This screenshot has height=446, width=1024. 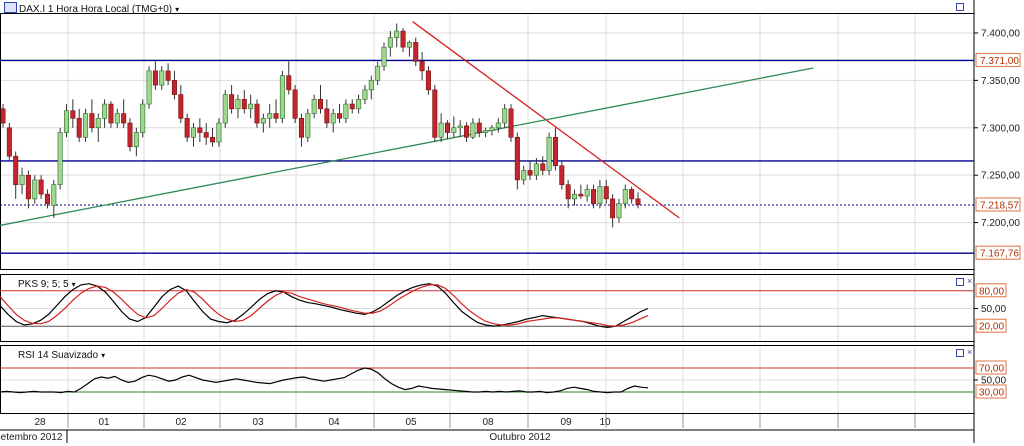 I want to click on pks-panel-header: PKS 9; 5; 5 ▾, so click(x=47, y=284).